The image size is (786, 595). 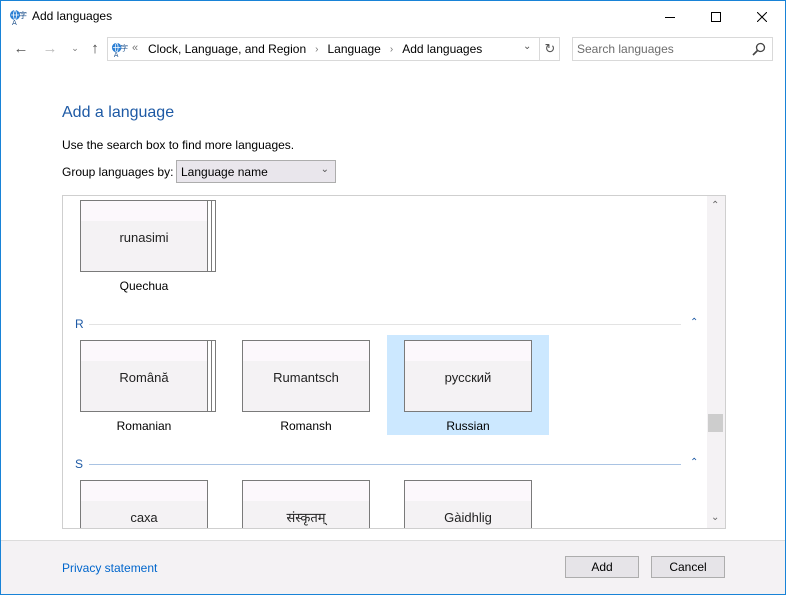 What do you see at coordinates (118, 112) in the screenshot?
I see `page-title: Add a language` at bounding box center [118, 112].